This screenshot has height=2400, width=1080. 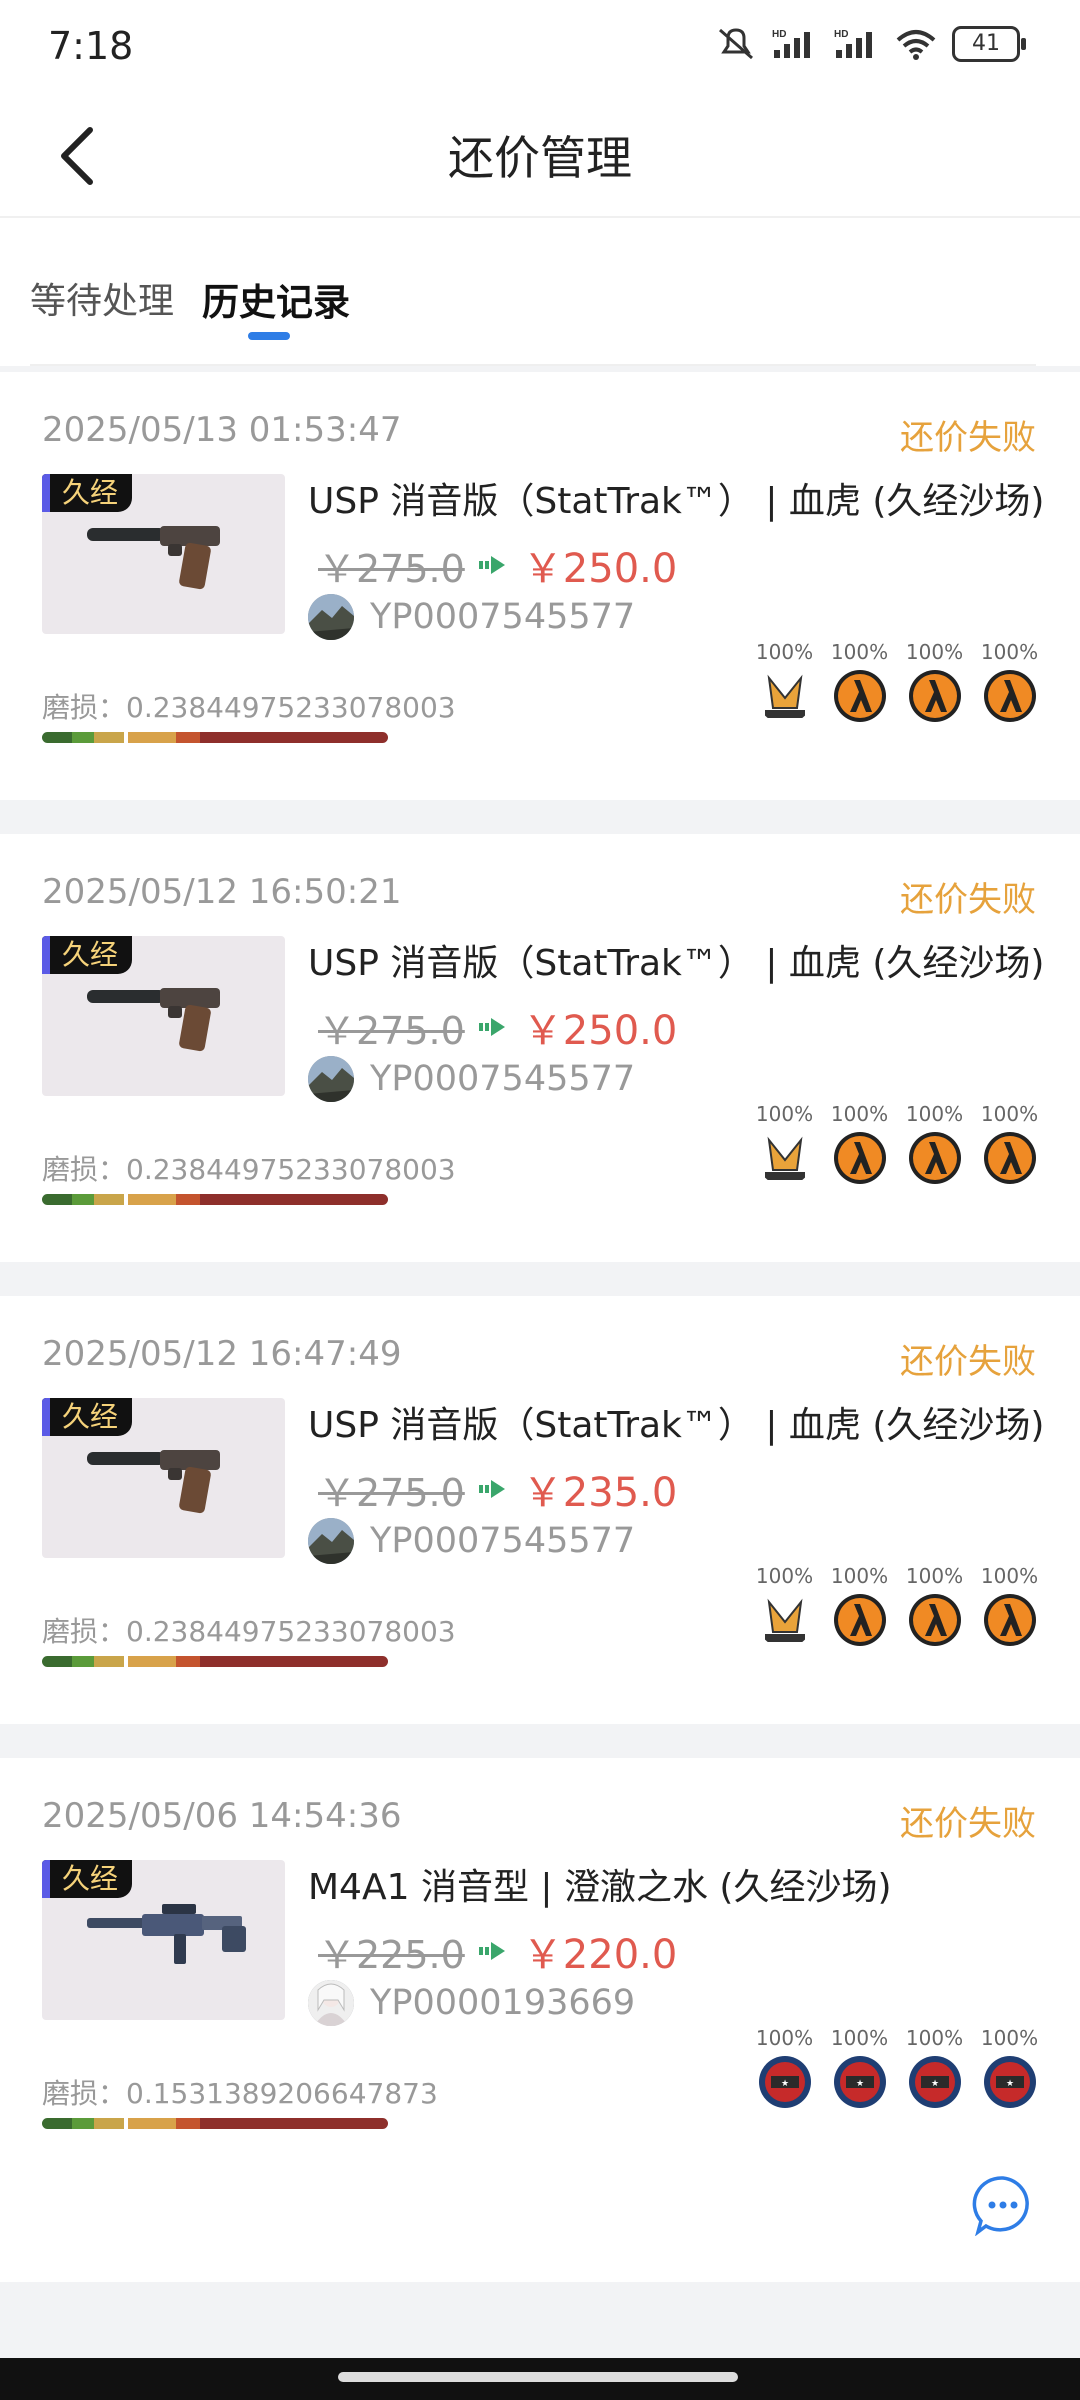 What do you see at coordinates (102, 298) in the screenshot?
I see `tab-pending: 等待处理` at bounding box center [102, 298].